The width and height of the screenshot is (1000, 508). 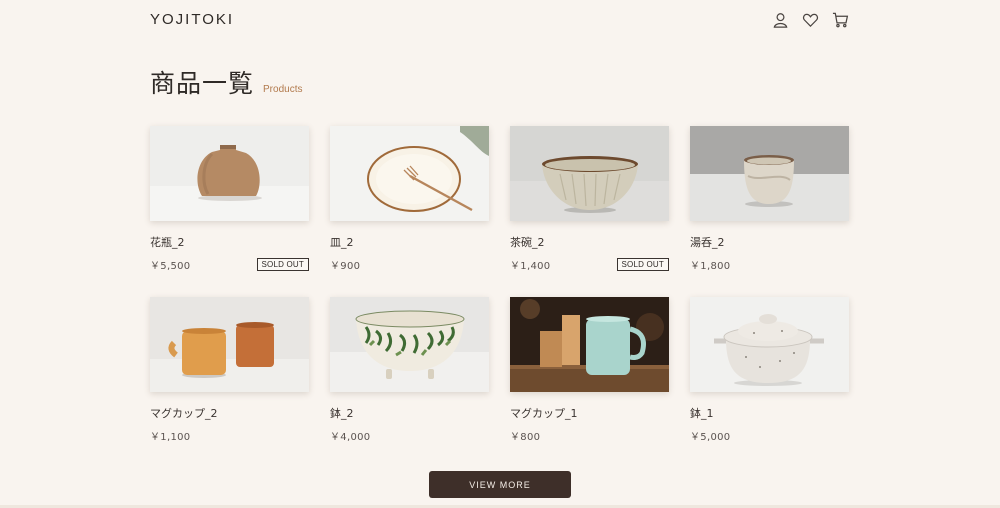 I want to click on product-price: ￥800, so click(x=525, y=437).